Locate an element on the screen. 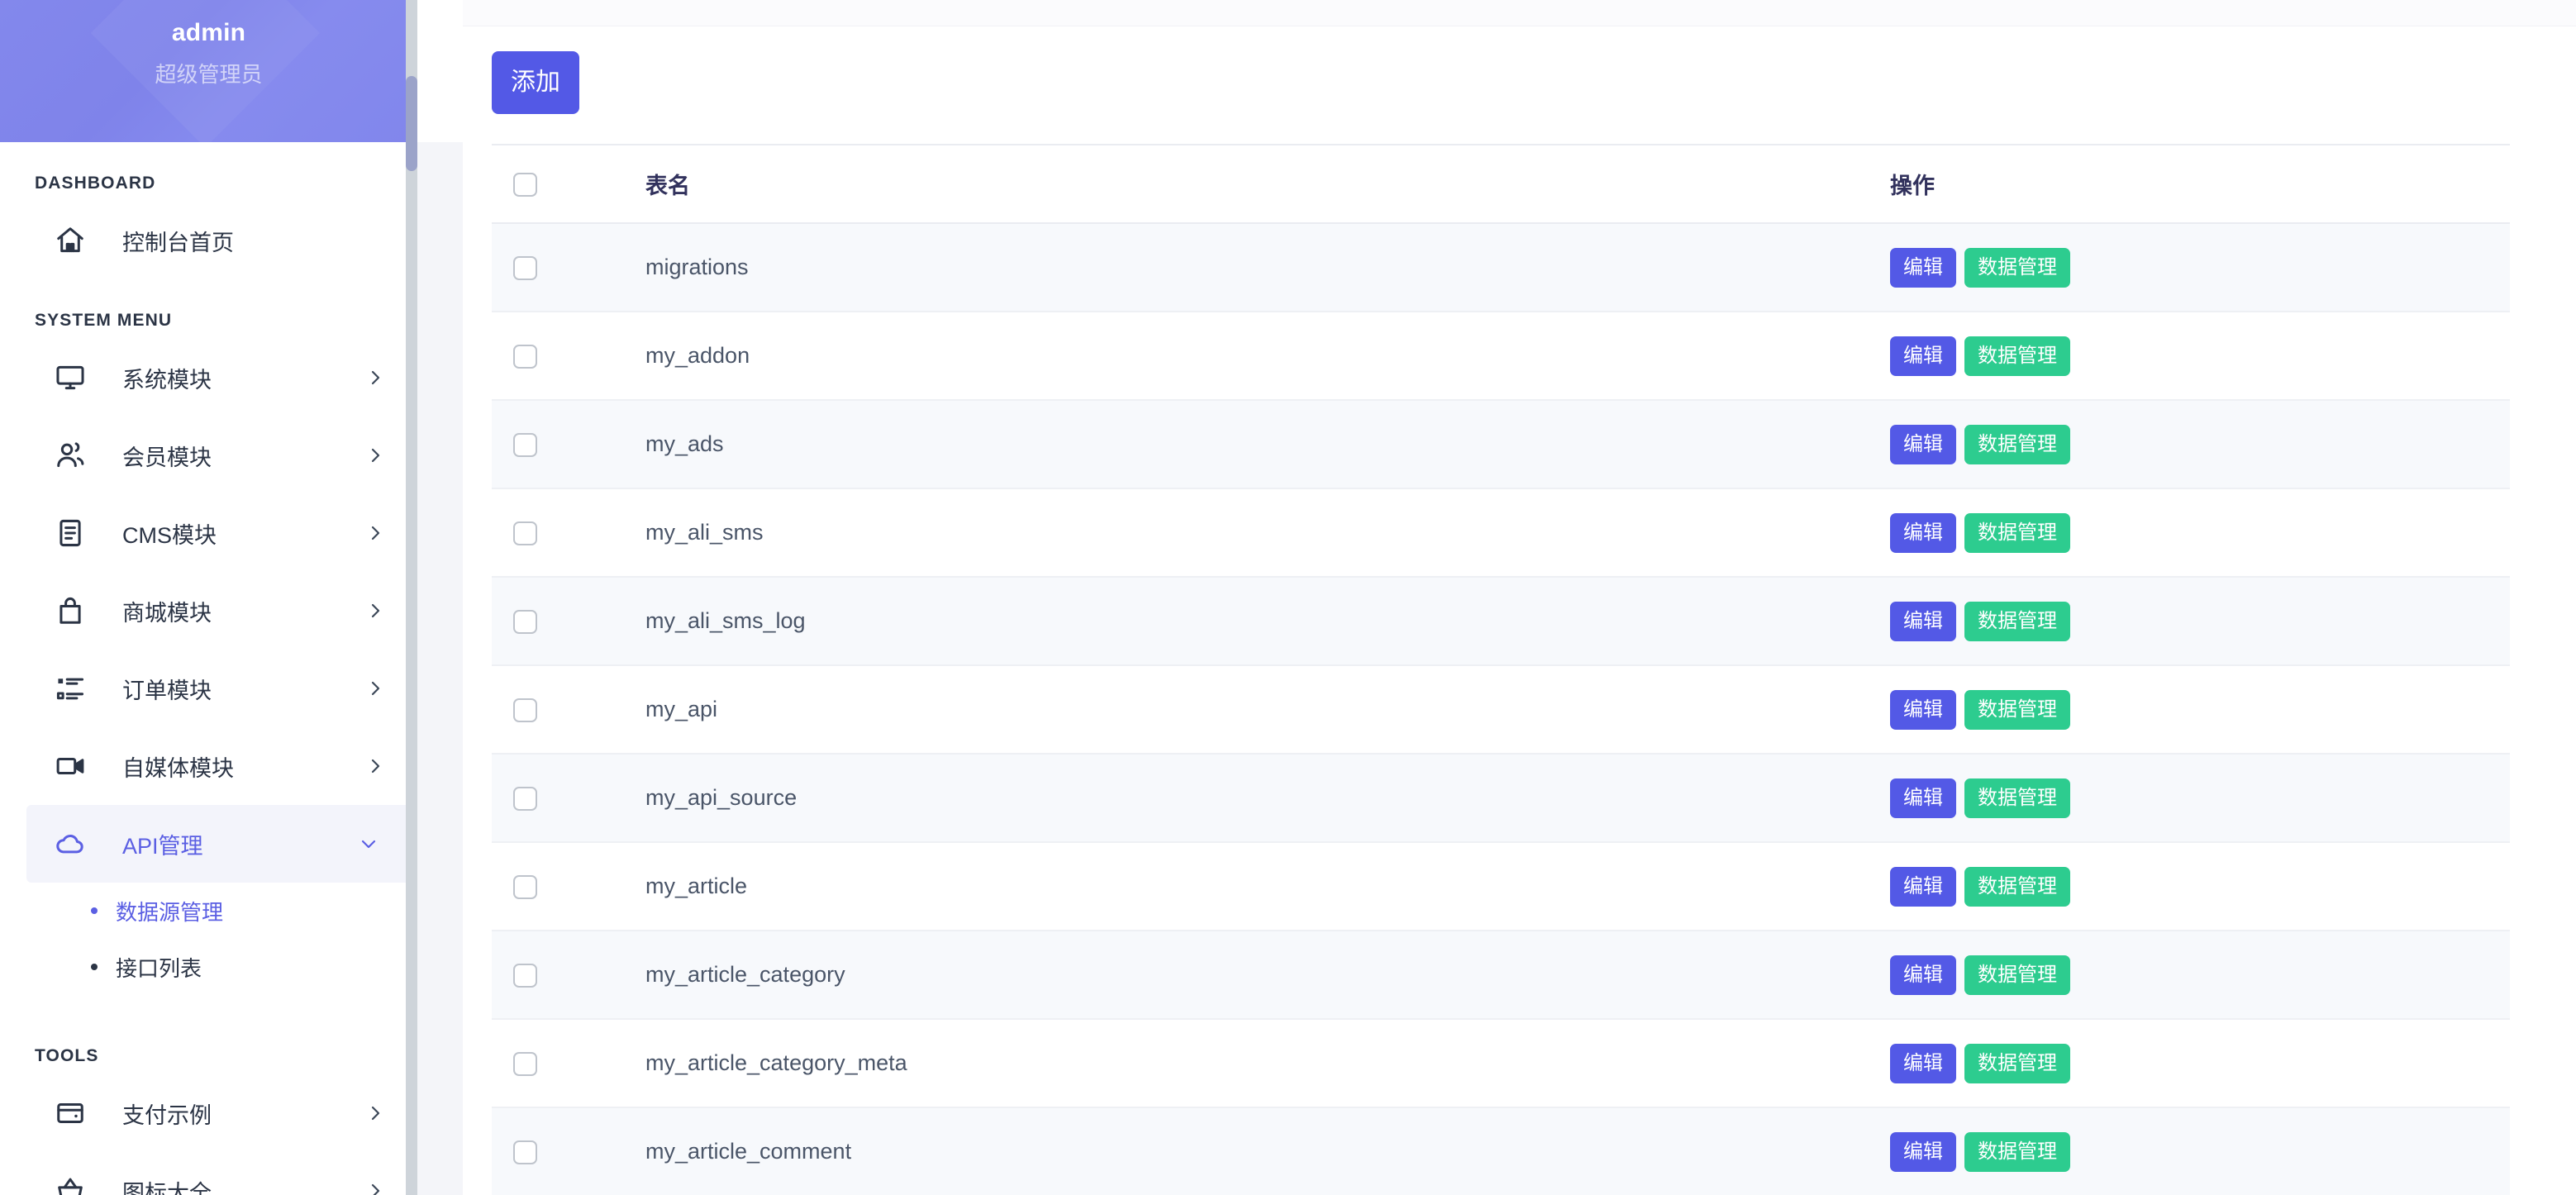  sidebar-item-cms-module: CMS模块 is located at coordinates (209, 533).